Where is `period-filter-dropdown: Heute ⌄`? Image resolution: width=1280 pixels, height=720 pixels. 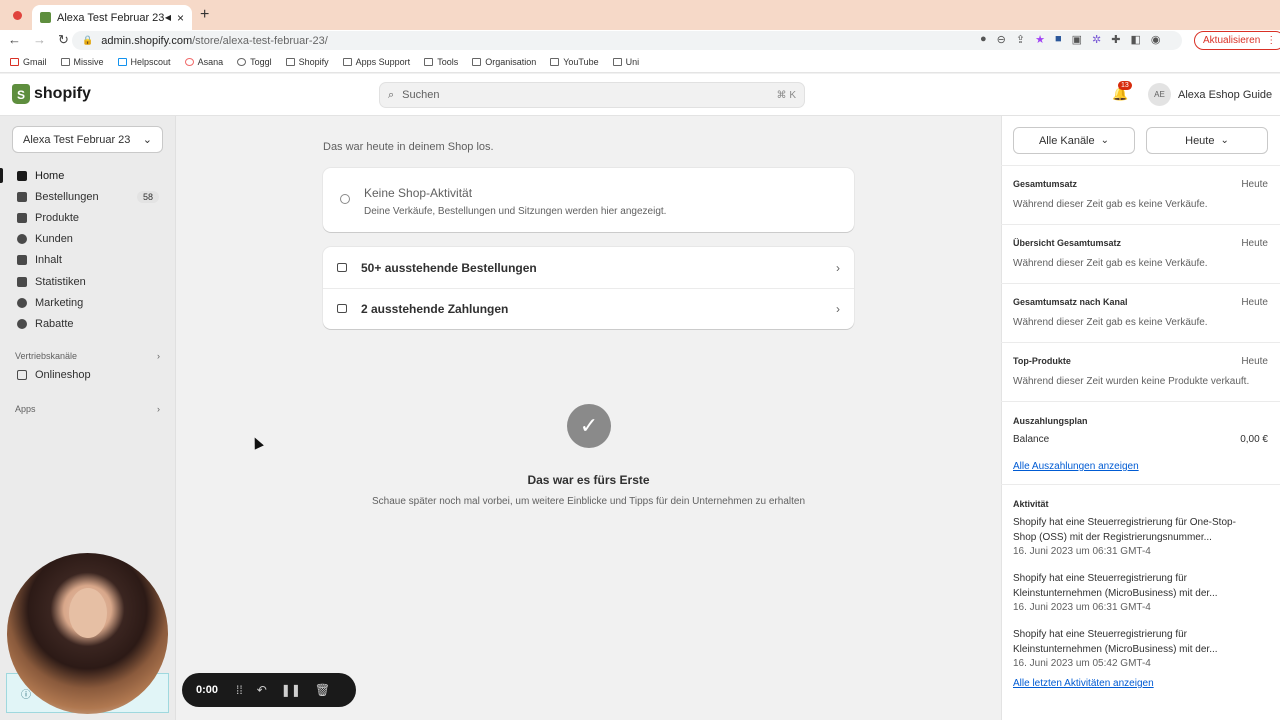
period-filter-dropdown: Heute ⌄ is located at coordinates (1207, 140).